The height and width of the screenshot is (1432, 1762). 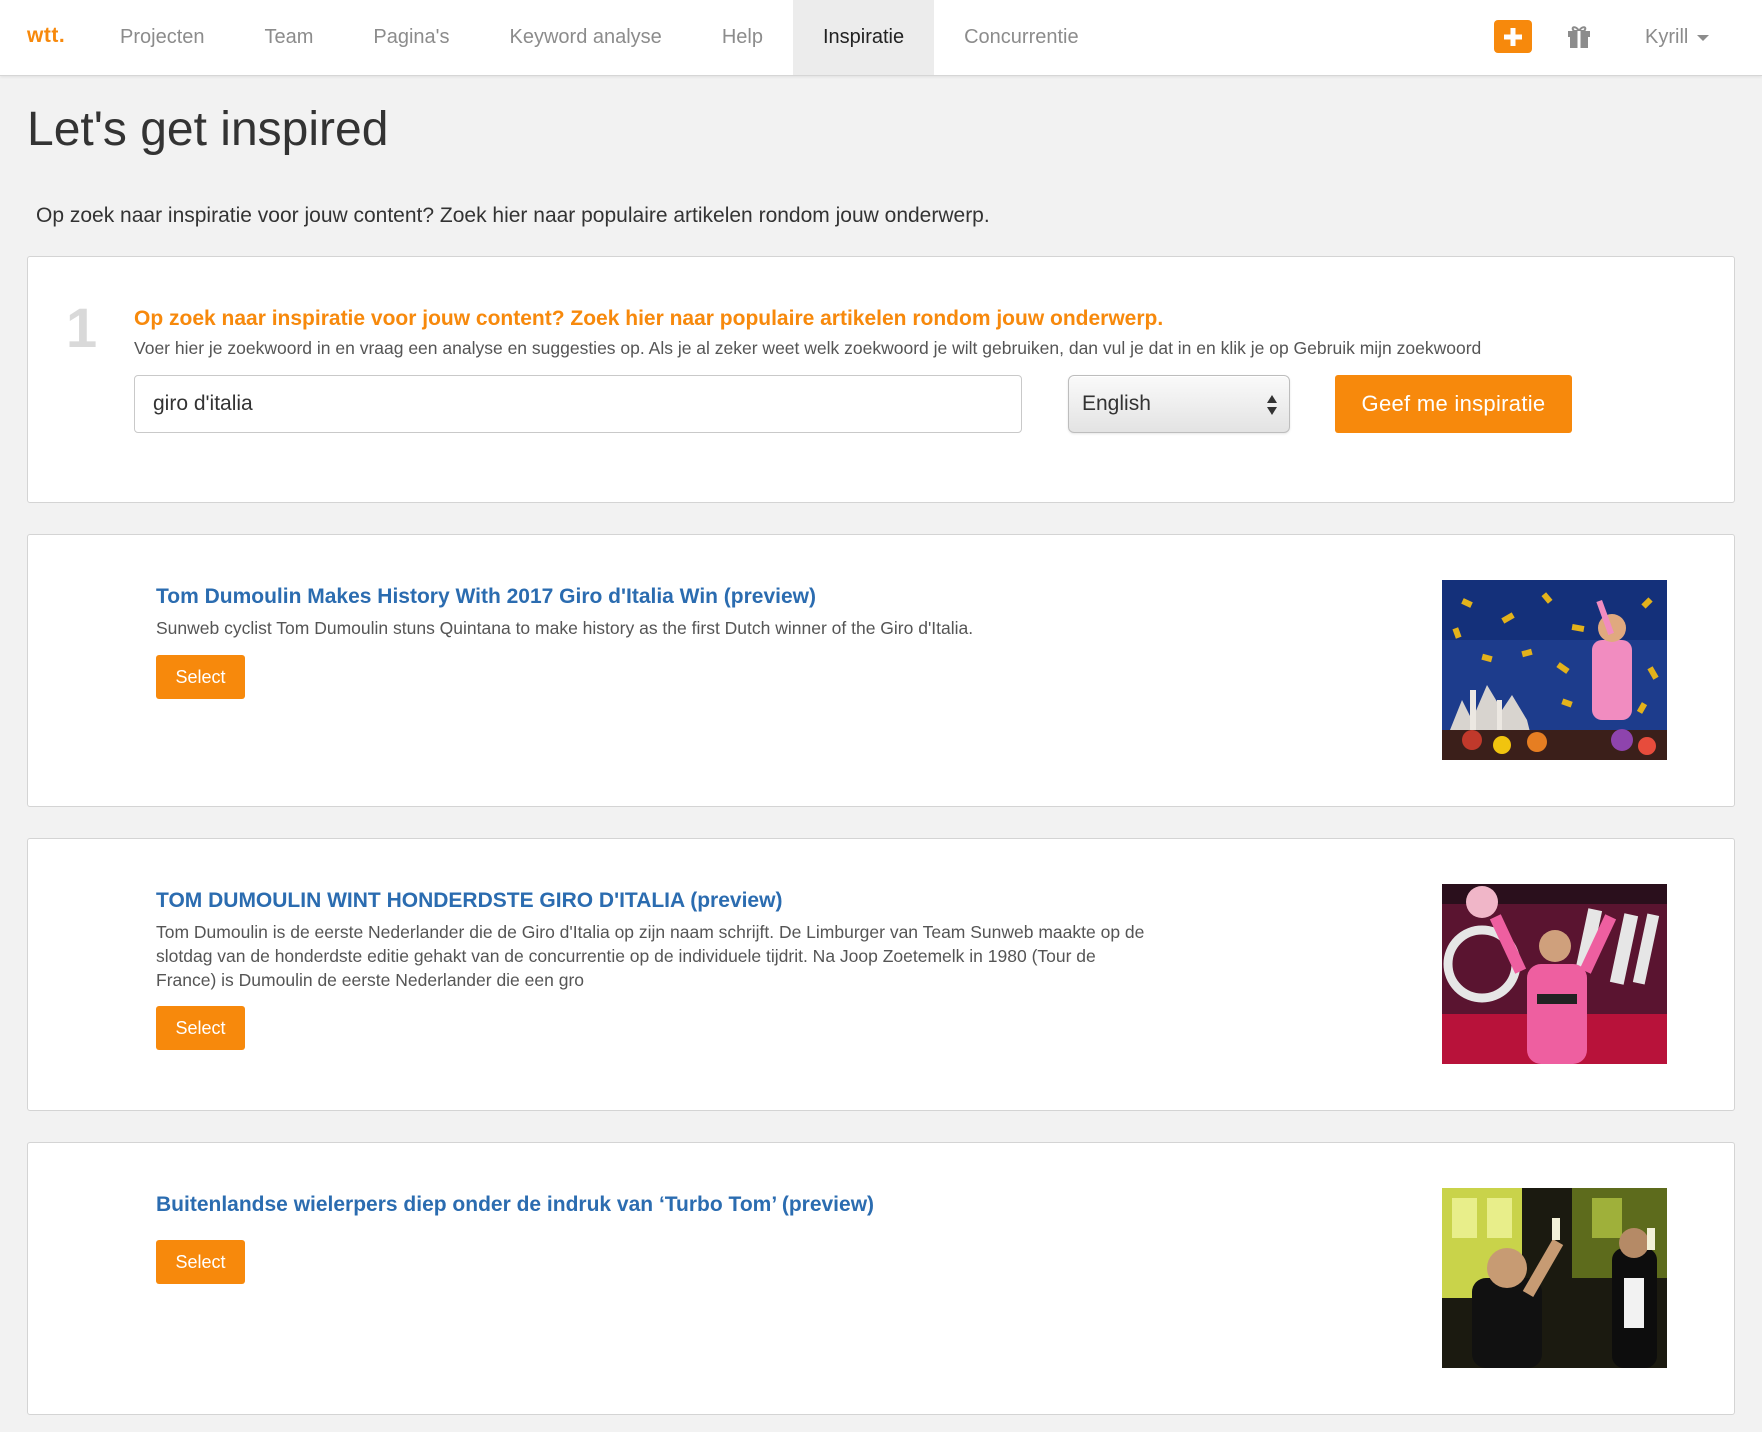 I want to click on gift-button, so click(x=1579, y=37).